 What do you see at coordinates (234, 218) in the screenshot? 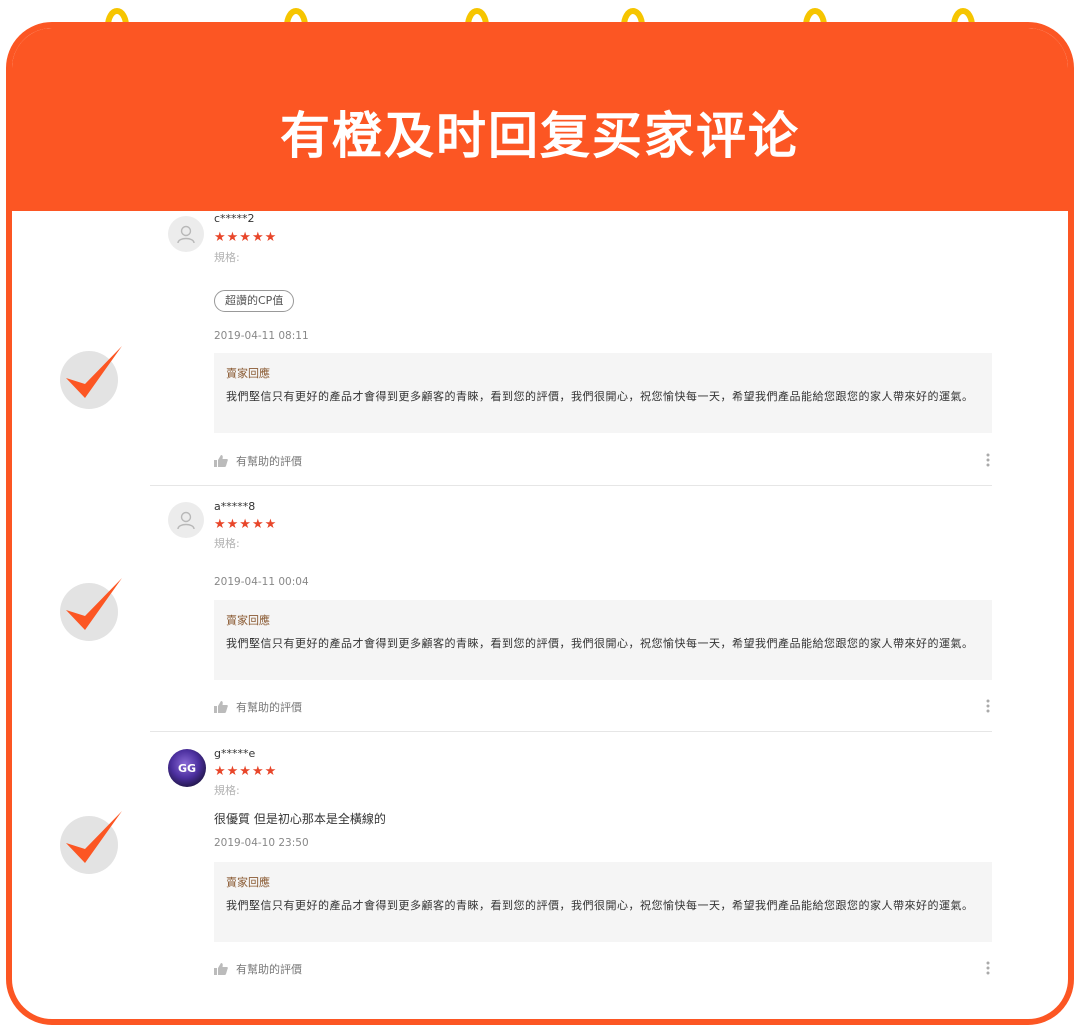
I see `review-username: c*****2` at bounding box center [234, 218].